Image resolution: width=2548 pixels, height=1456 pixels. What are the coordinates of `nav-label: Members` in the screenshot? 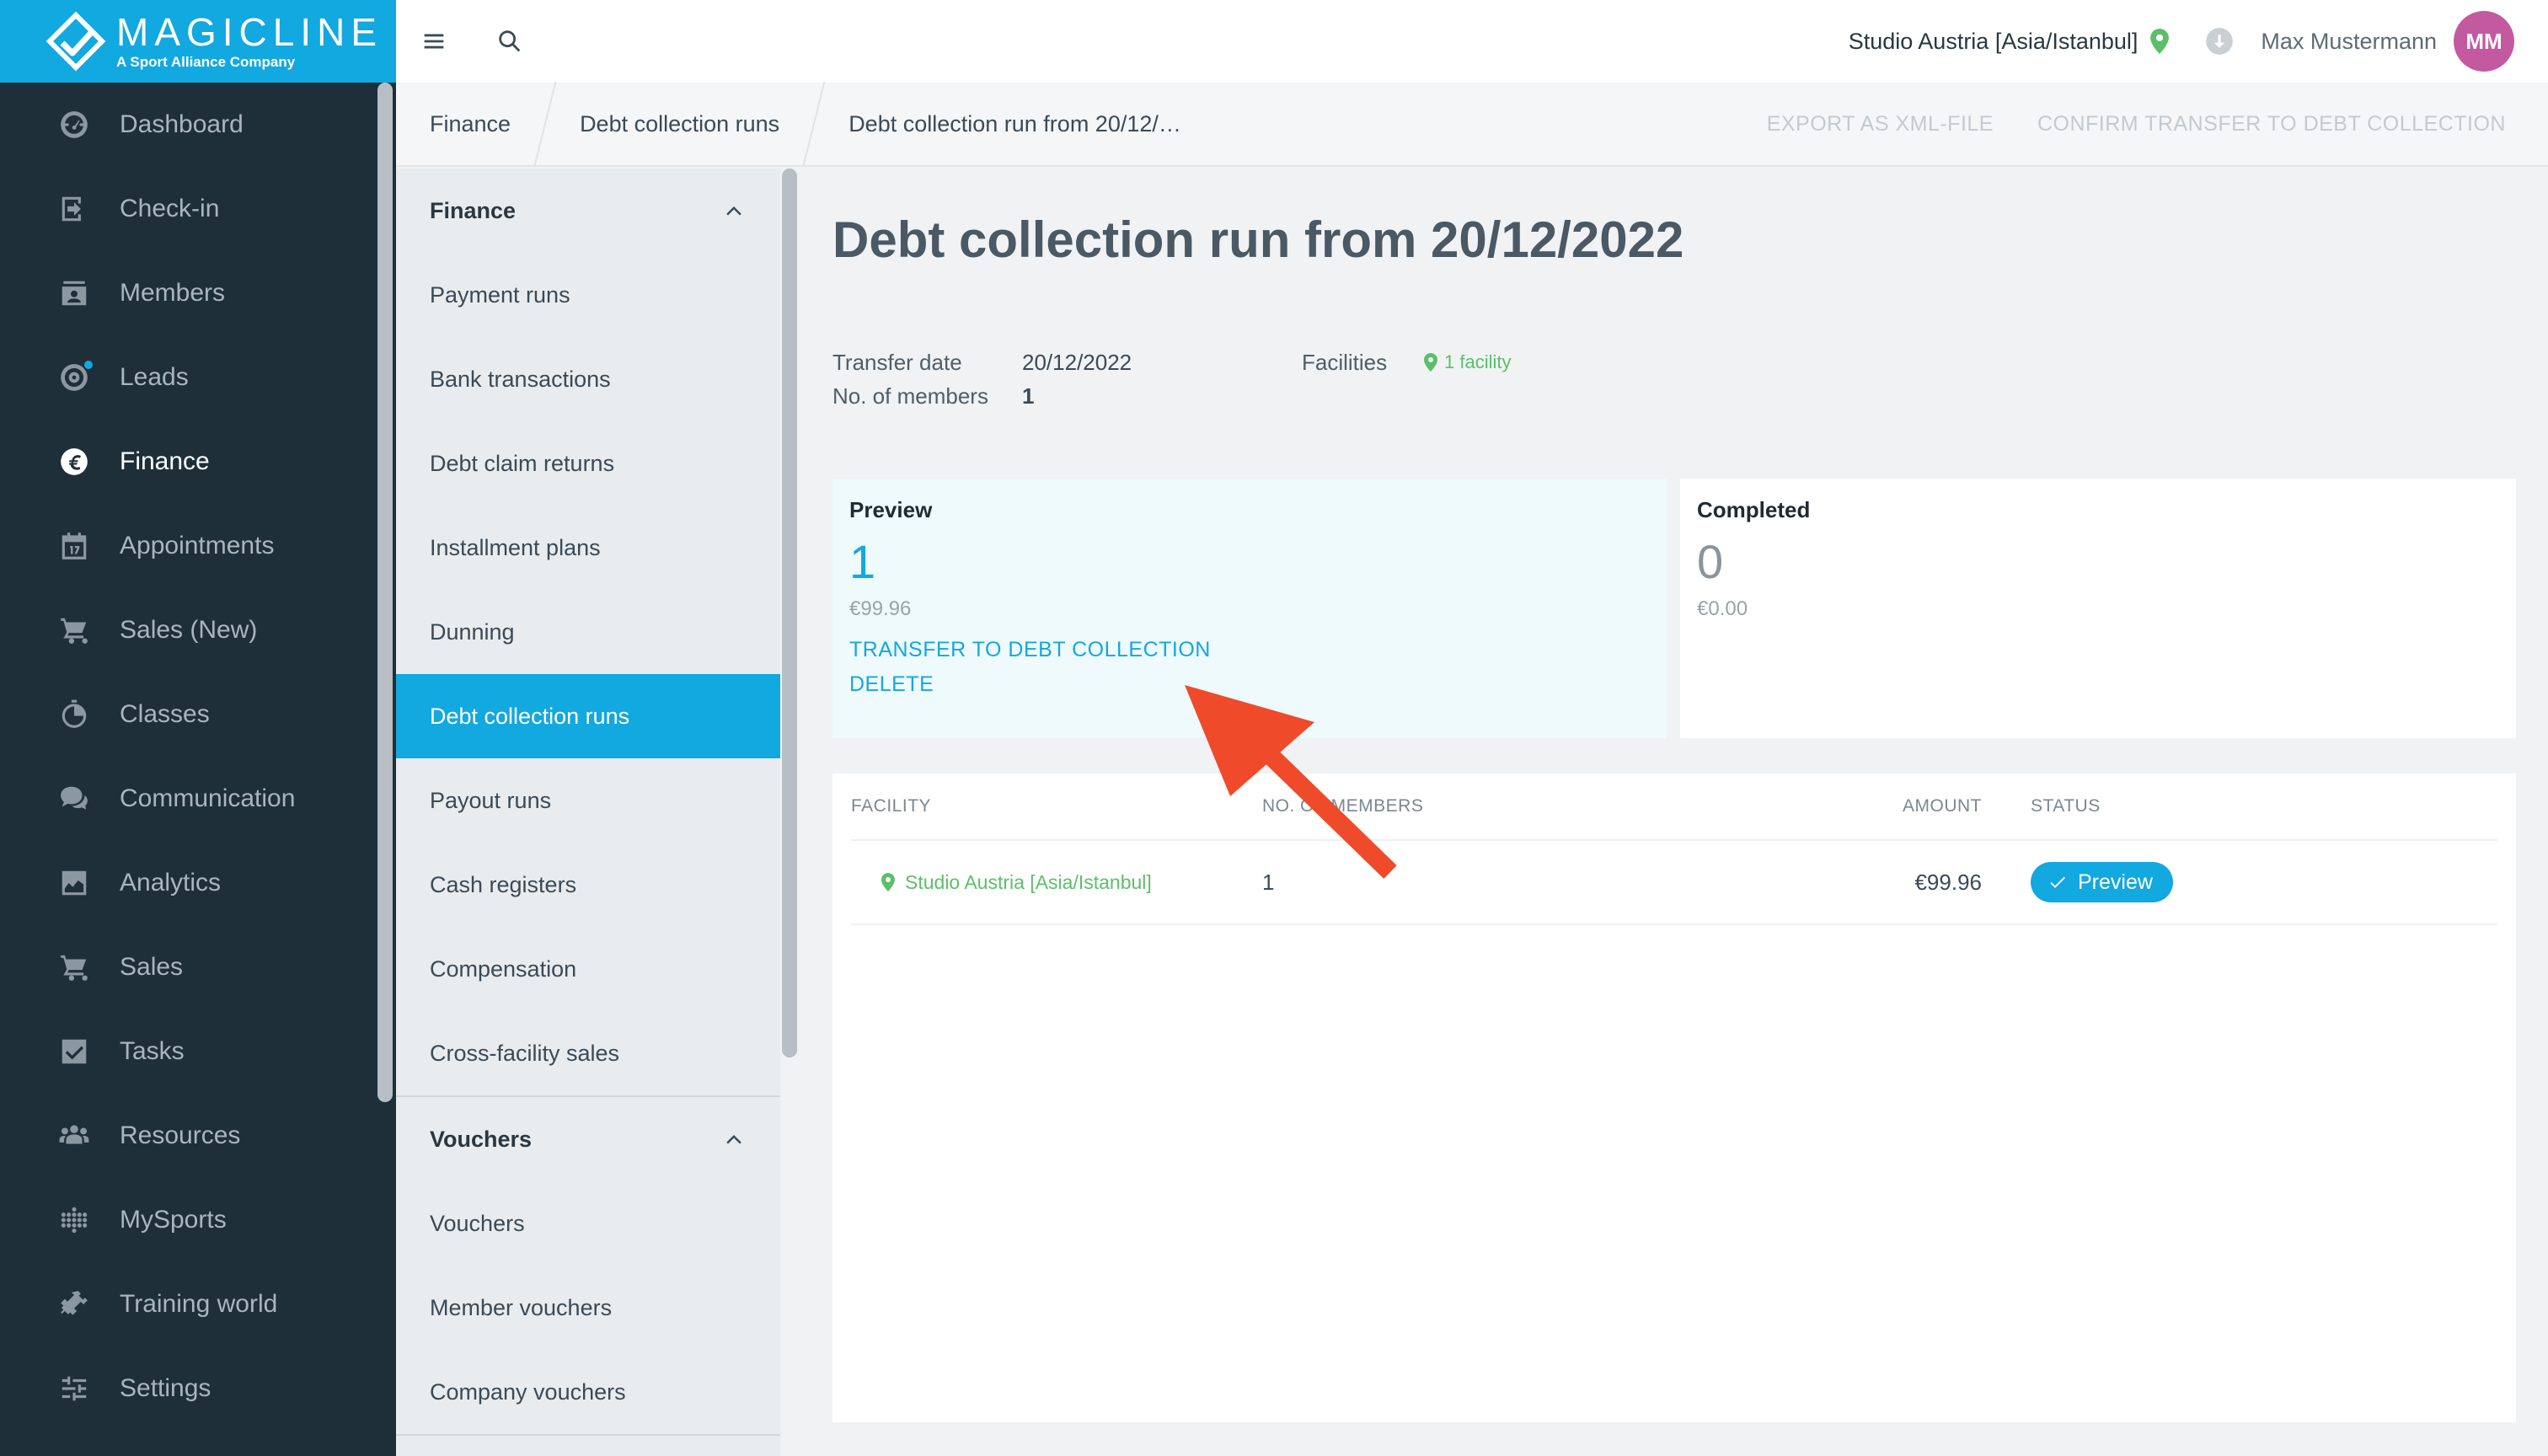 It's located at (173, 293).